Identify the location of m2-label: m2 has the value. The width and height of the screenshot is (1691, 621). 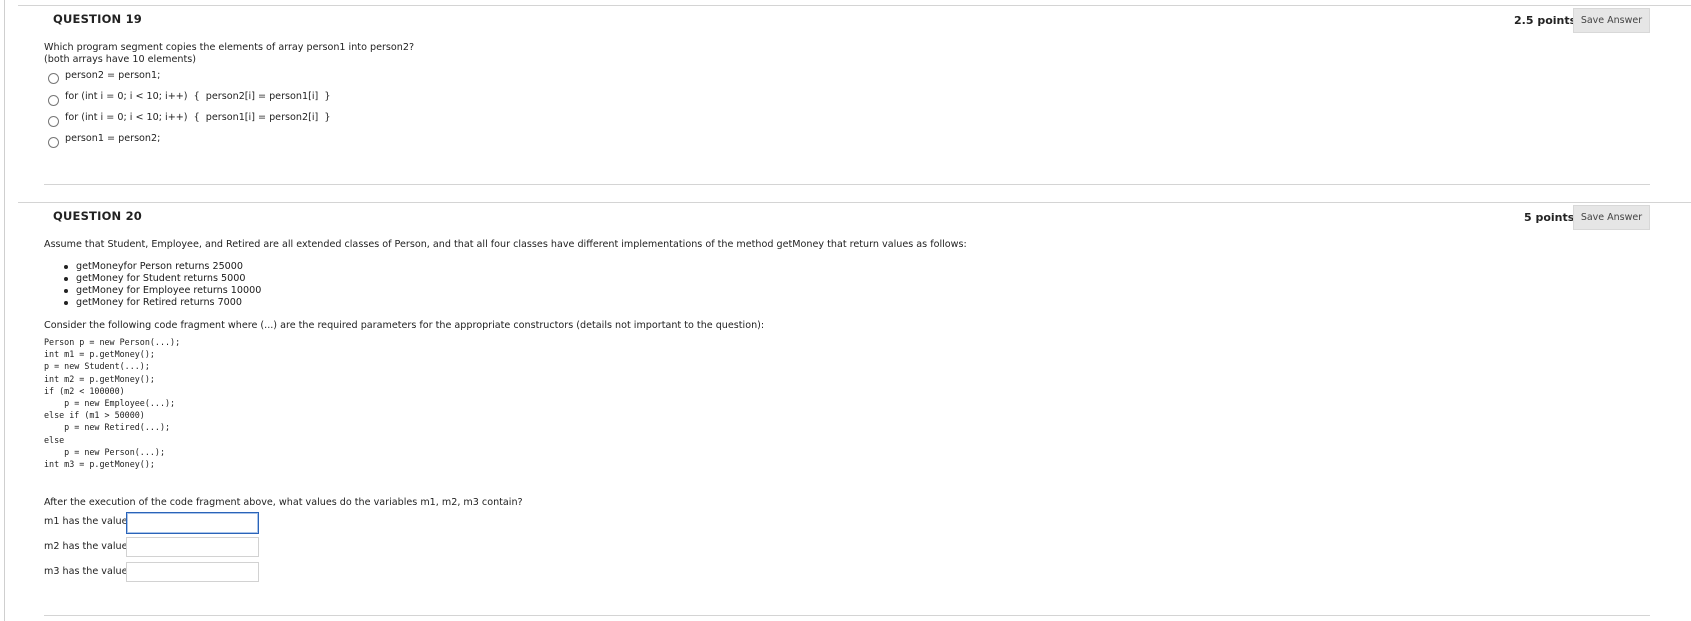
(86, 546).